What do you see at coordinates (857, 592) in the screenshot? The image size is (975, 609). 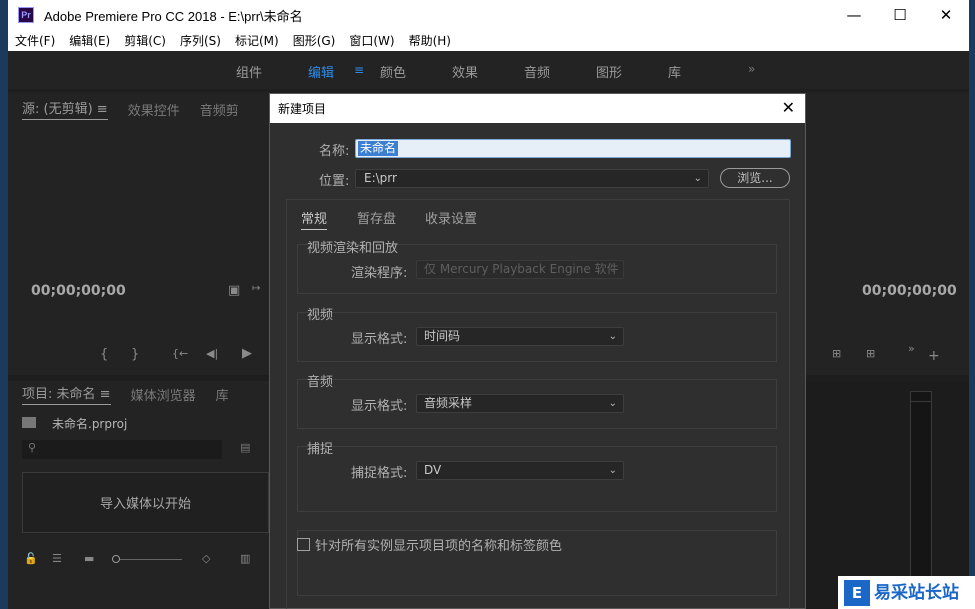 I see `watermark-logo: E` at bounding box center [857, 592].